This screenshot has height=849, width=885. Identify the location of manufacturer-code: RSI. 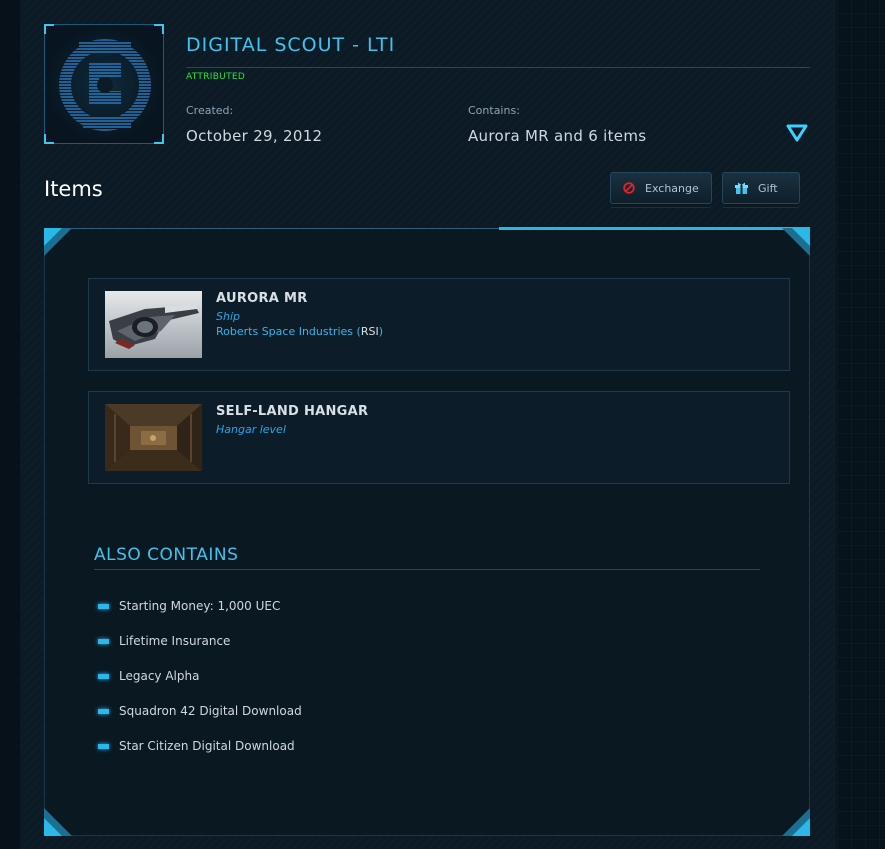
(369, 331).